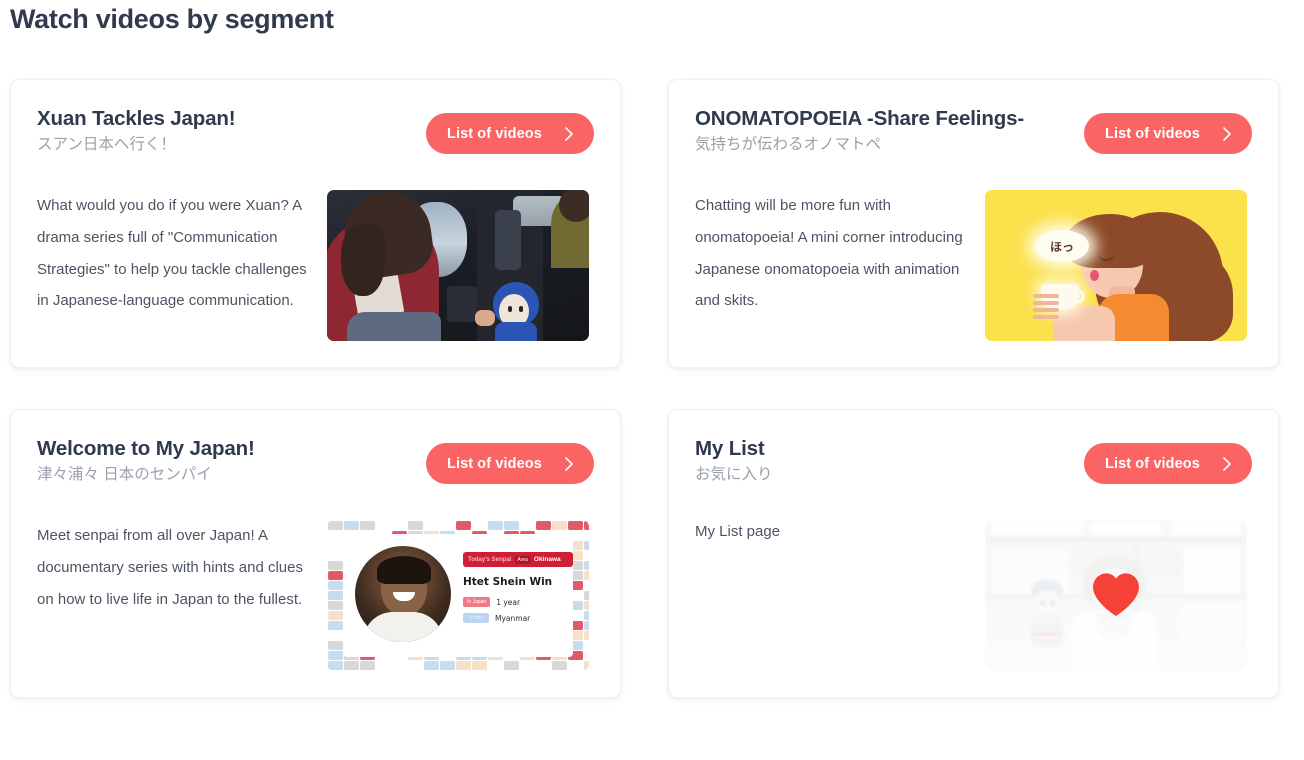  I want to click on woman-arm-shape, so click(1084, 323).